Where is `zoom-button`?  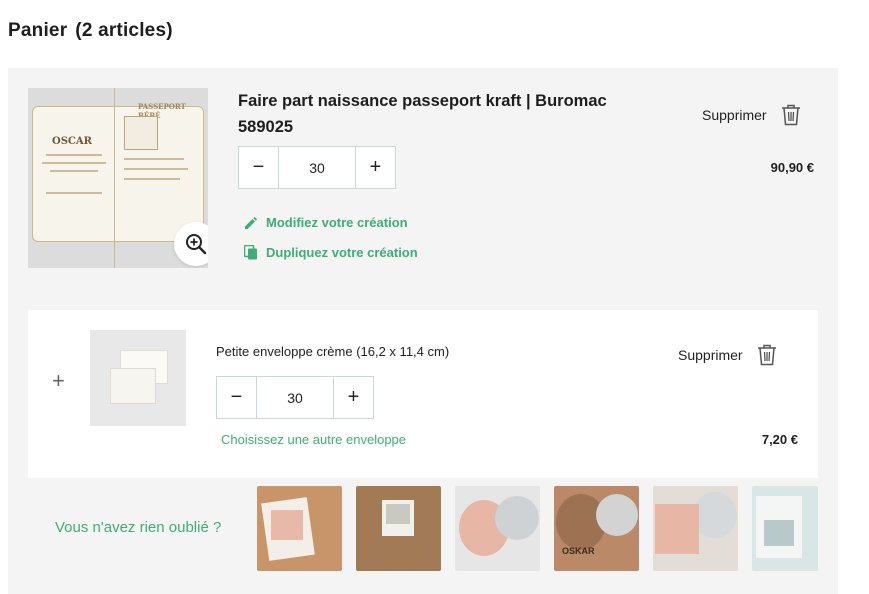
zoom-button is located at coordinates (191, 244).